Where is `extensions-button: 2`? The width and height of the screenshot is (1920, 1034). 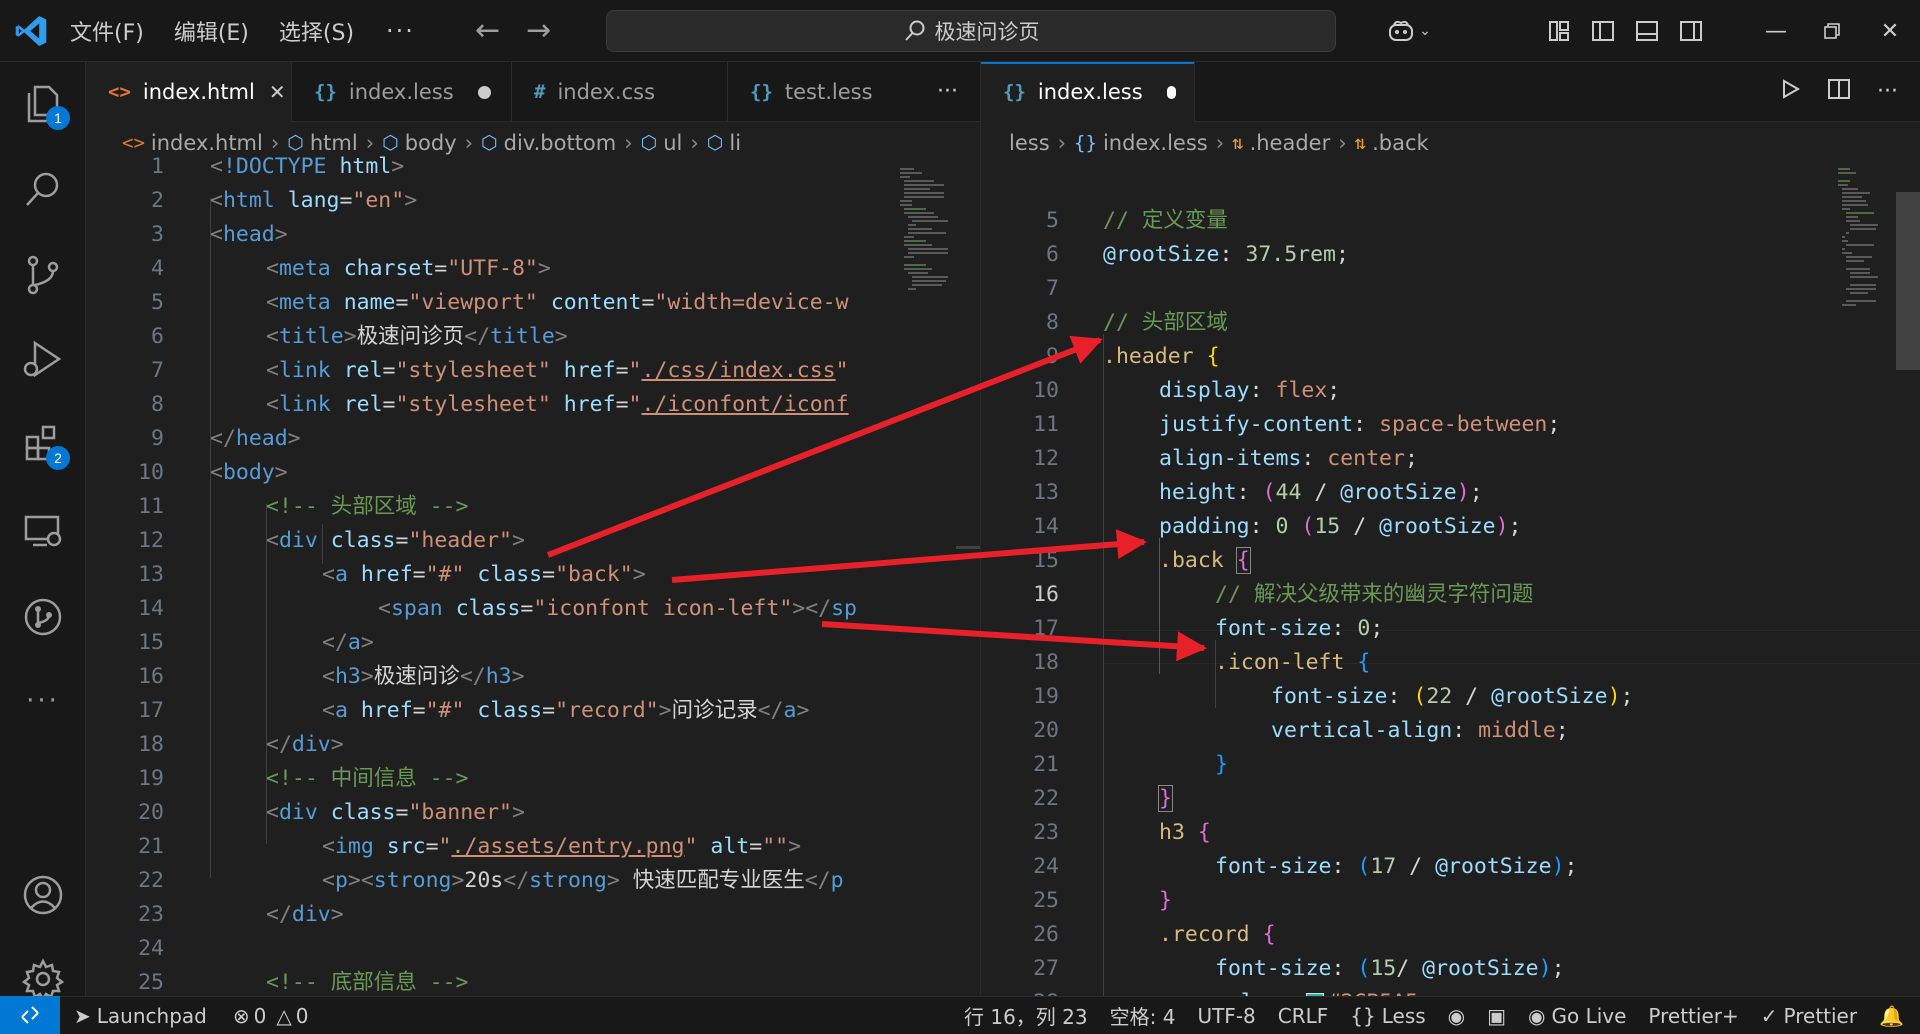 extensions-button: 2 is located at coordinates (43, 443).